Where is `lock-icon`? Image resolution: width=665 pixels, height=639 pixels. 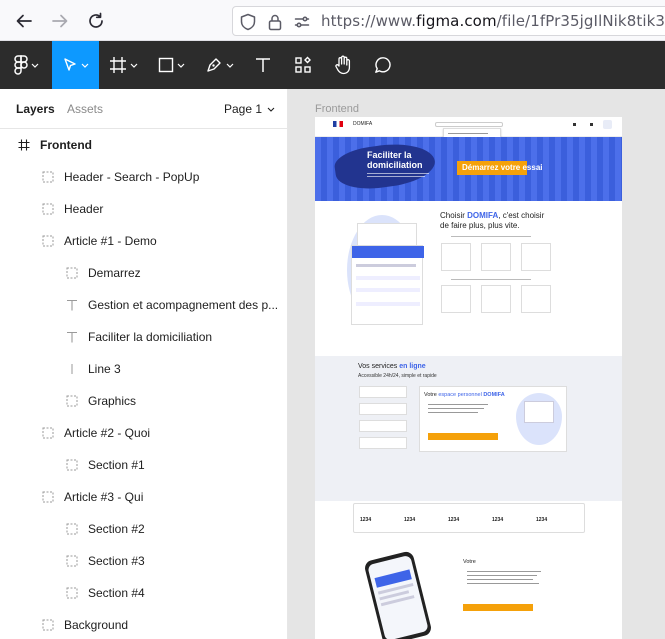
lock-icon is located at coordinates (275, 22).